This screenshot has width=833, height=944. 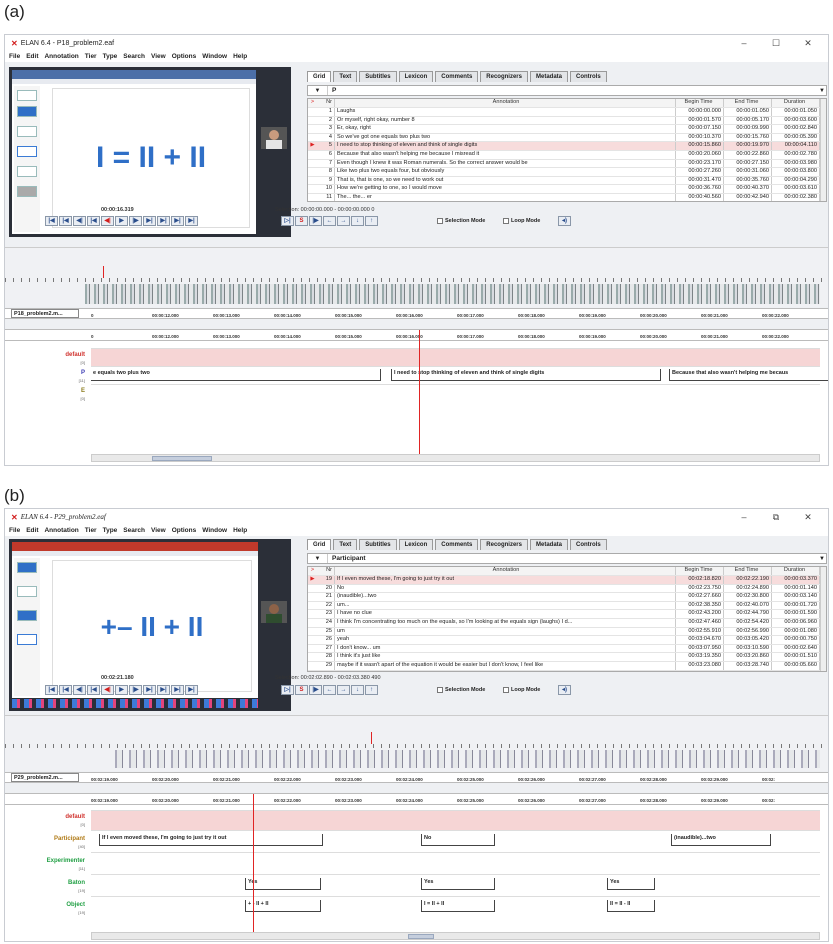 I want to click on nav-button: ▷|, so click(x=287, y=221).